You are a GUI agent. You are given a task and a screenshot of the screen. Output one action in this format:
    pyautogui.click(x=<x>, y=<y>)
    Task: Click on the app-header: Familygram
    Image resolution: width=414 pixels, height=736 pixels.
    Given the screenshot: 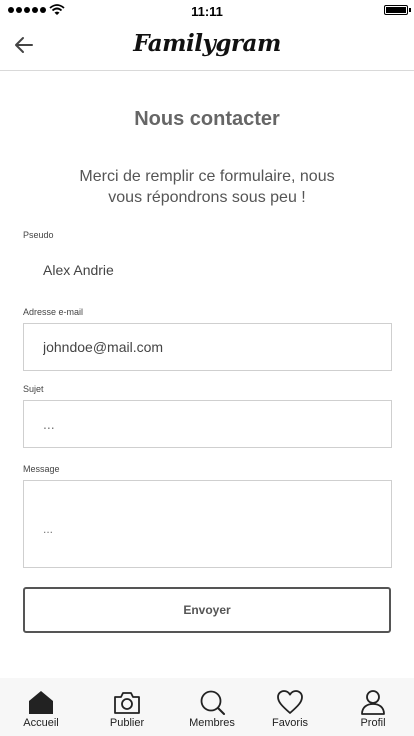 What is the action you would take?
    pyautogui.click(x=207, y=46)
    